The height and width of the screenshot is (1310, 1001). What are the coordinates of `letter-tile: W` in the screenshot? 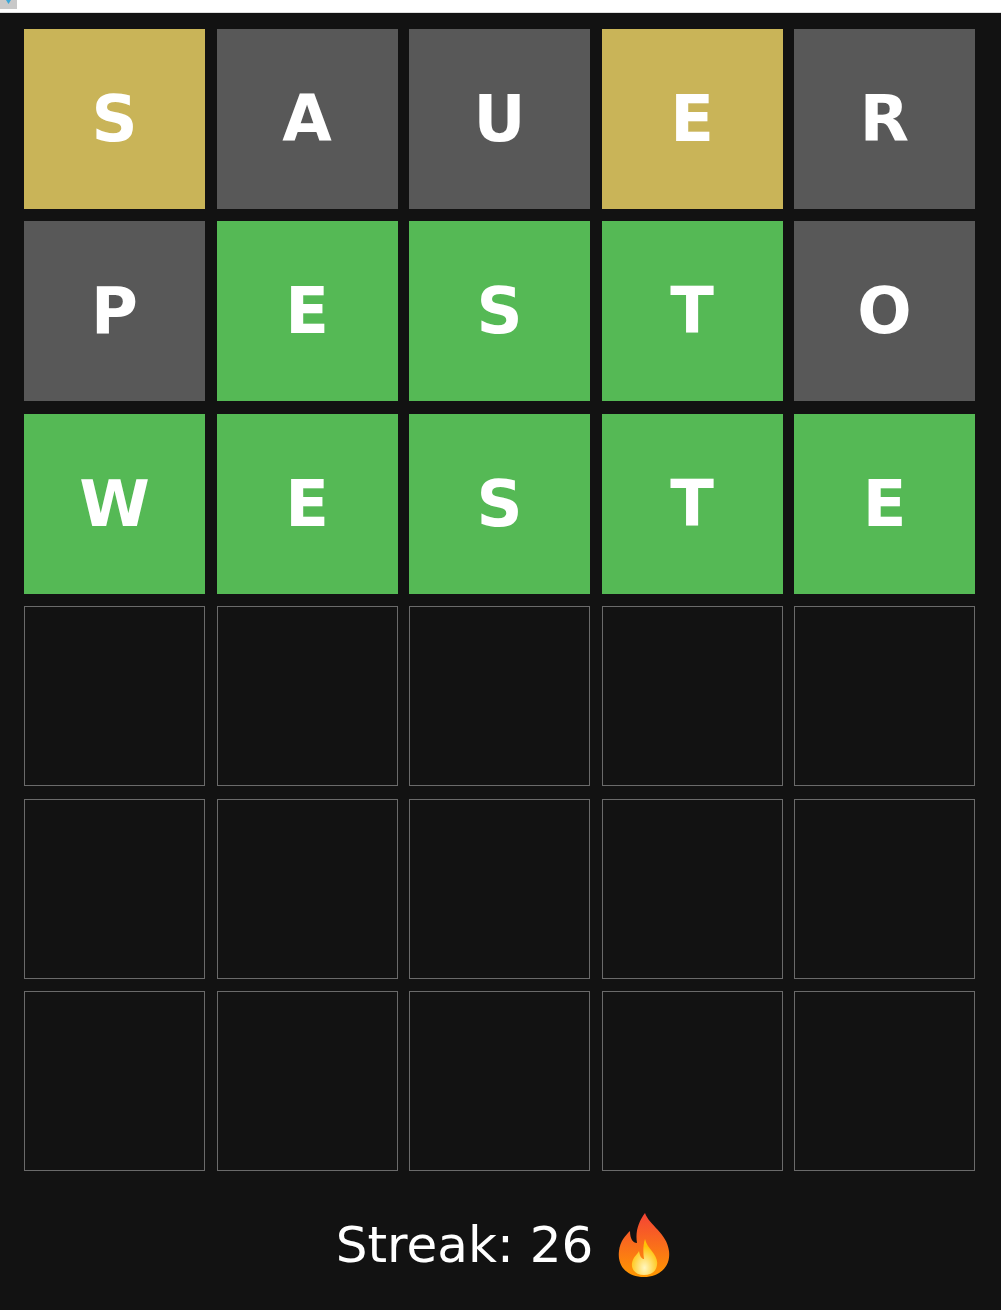 It's located at (114, 503).